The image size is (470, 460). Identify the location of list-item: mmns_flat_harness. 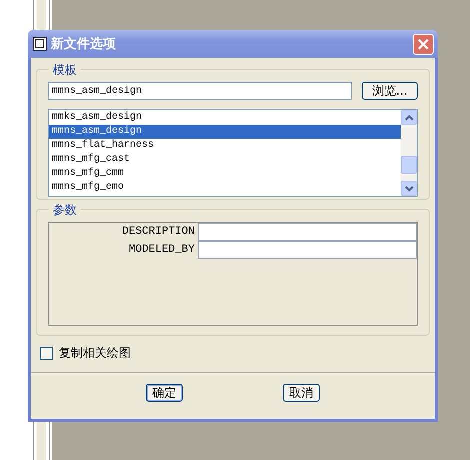
(225, 146).